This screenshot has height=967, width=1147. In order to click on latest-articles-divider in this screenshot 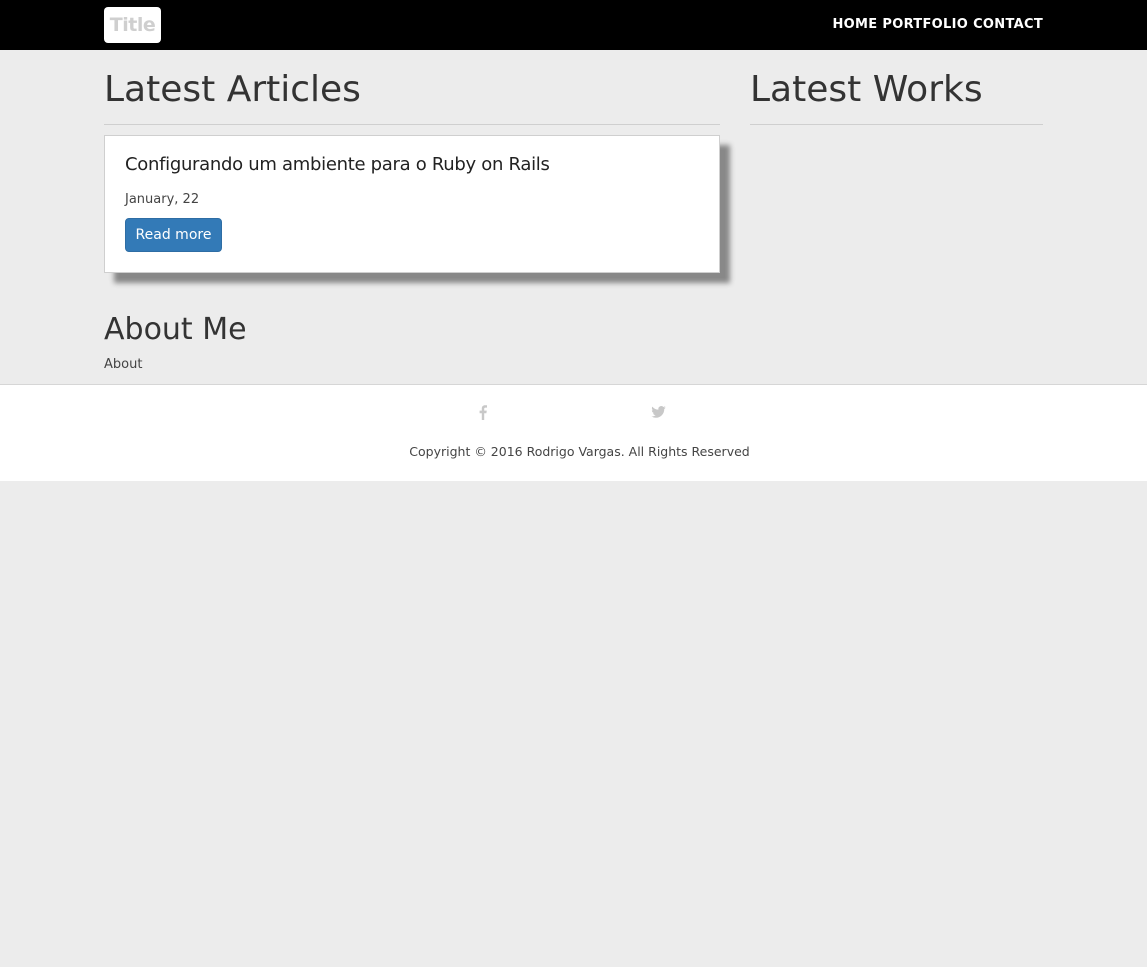, I will do `click(412, 124)`.